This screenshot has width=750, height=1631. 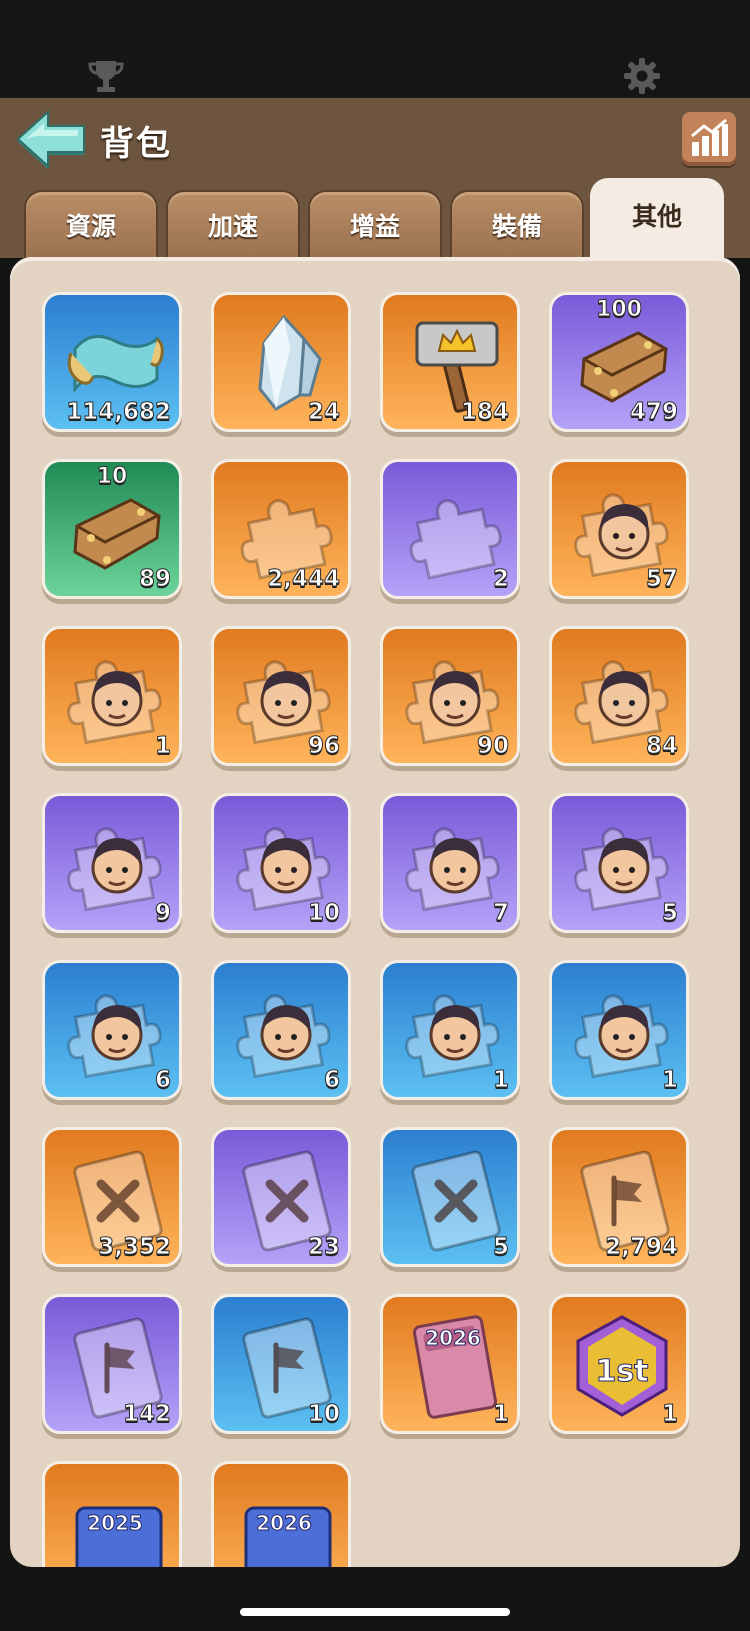 I want to click on tab-equipment: 裝備, so click(x=517, y=225).